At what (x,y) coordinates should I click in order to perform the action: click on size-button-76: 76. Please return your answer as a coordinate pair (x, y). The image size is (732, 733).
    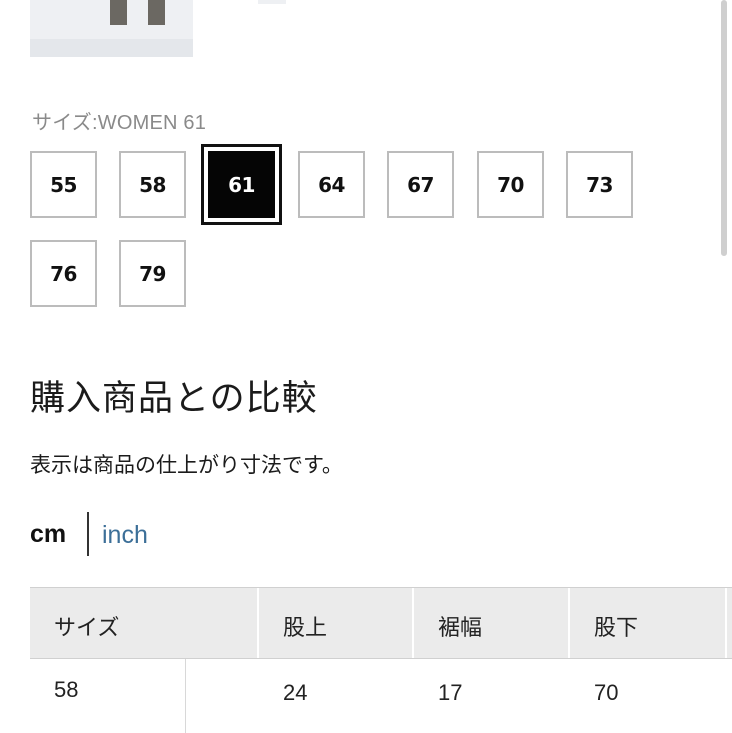
    Looking at the image, I should click on (63, 273).